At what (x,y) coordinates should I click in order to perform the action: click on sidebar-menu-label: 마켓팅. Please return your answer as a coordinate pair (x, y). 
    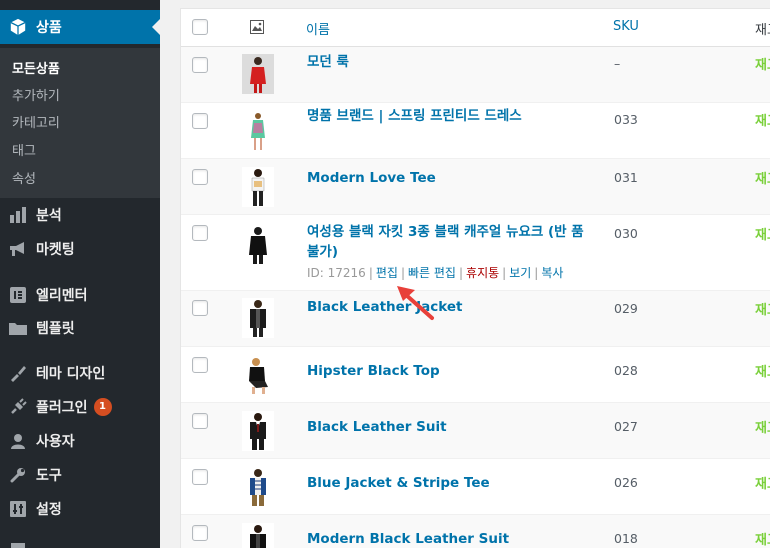
    Looking at the image, I should click on (55, 250).